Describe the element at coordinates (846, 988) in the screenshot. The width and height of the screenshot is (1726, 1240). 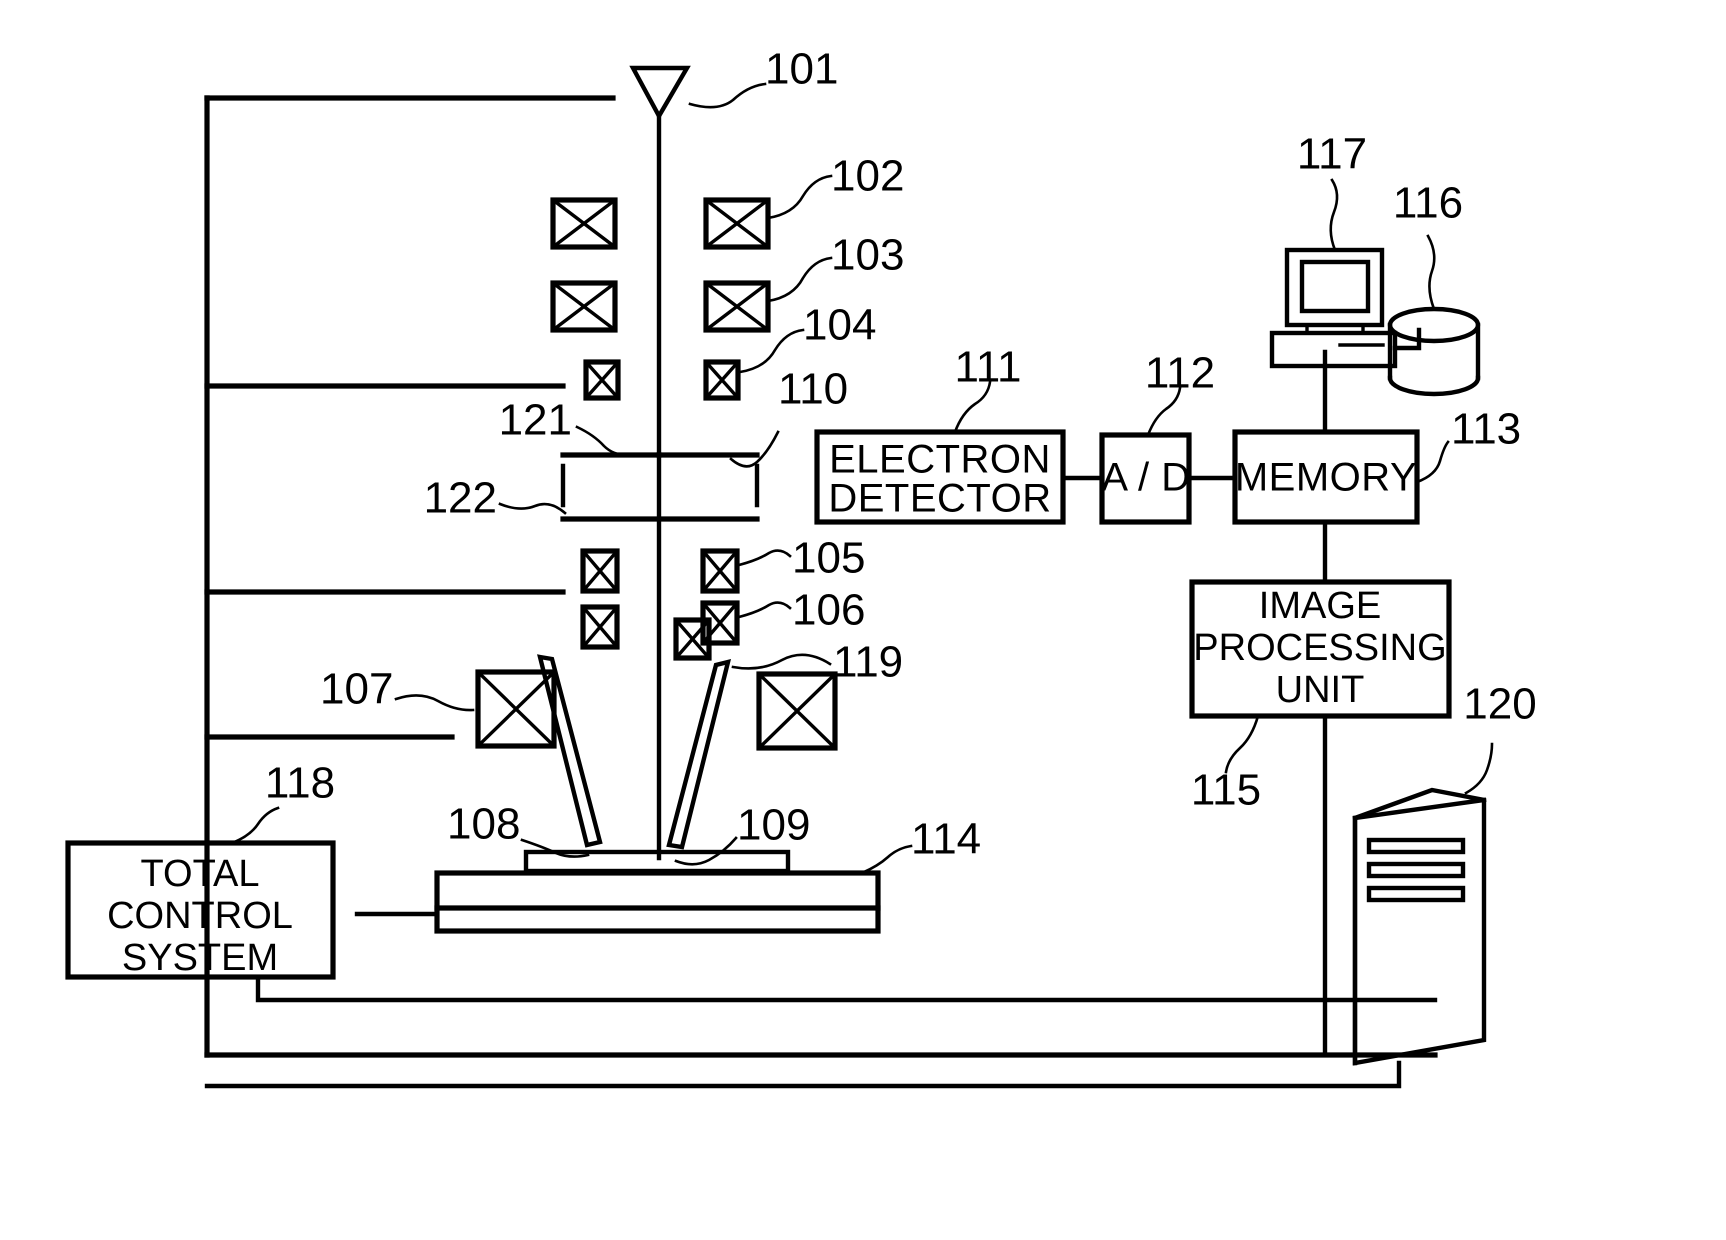
I see `wire-tcs-secondary-bus` at that location.